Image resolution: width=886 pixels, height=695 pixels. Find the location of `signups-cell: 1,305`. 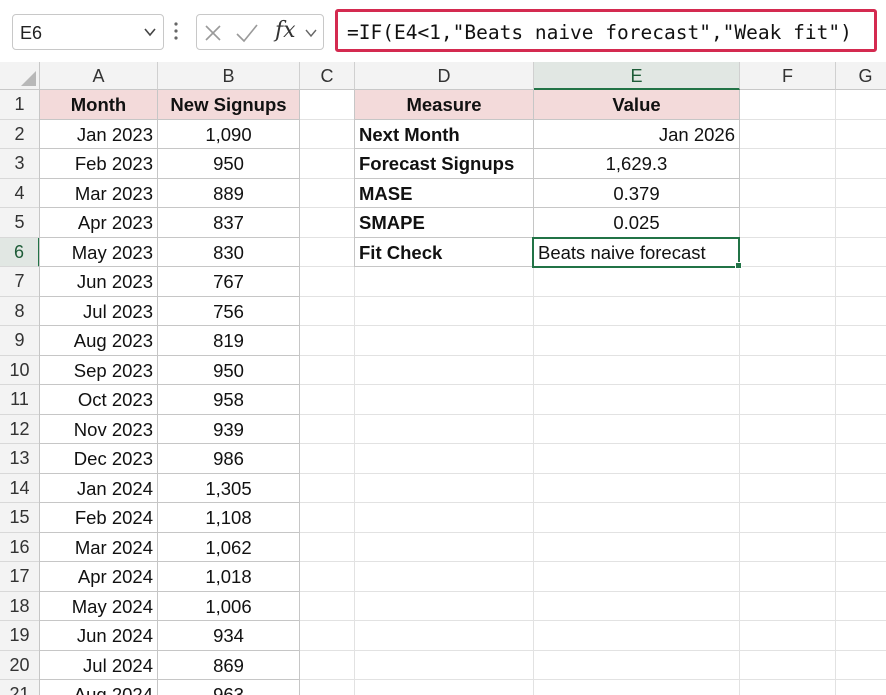

signups-cell: 1,305 is located at coordinates (229, 488).